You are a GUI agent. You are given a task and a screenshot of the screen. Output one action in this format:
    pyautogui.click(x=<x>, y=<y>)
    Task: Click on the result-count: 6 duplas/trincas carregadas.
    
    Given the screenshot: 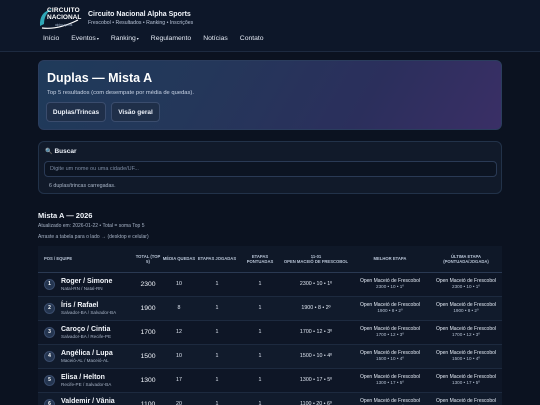 What is the action you would take?
    pyautogui.click(x=82, y=186)
    